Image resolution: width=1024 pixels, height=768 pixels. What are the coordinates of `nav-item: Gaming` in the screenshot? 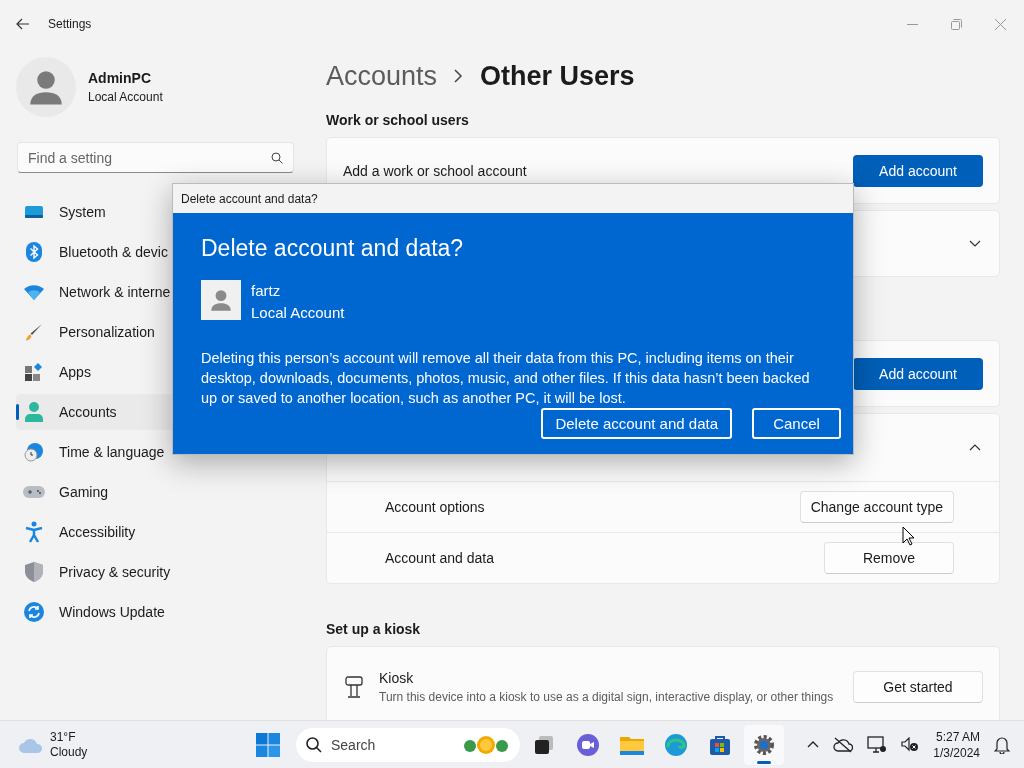 It's located at (161, 492).